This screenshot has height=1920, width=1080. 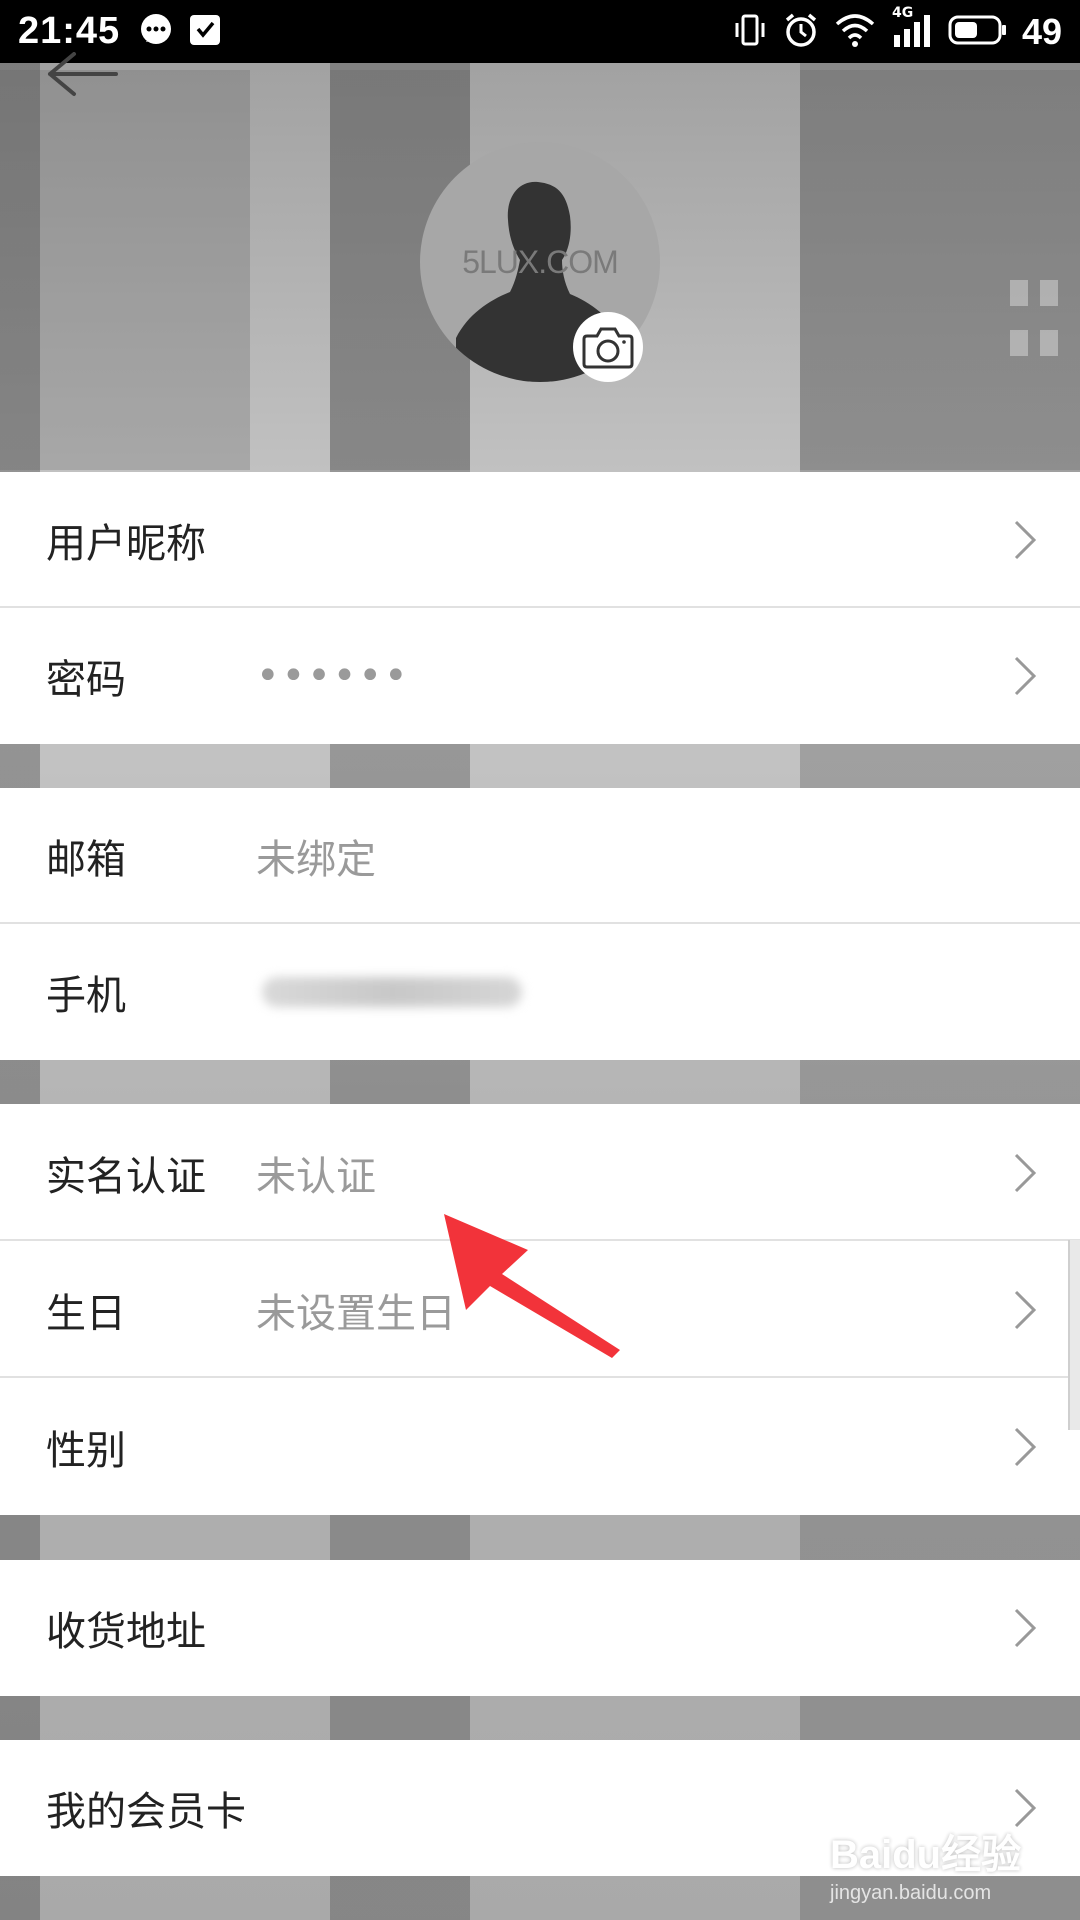 I want to click on real-name-value: 未认证, so click(x=316, y=1176).